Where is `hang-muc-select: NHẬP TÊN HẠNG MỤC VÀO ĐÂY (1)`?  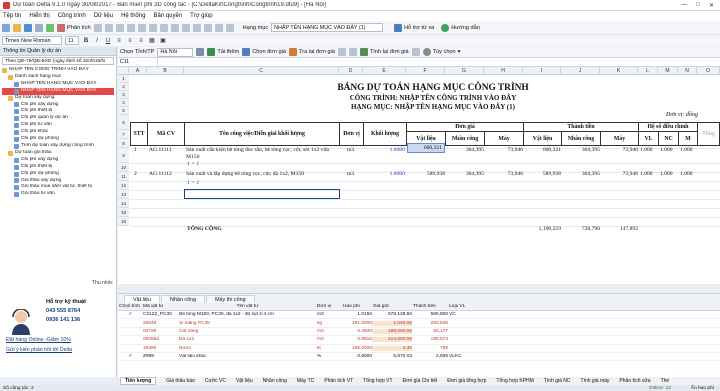
hang-muc-select: NHẬP TÊN HẠNG MỤC VÀO ĐÂY (1) is located at coordinates (327, 27).